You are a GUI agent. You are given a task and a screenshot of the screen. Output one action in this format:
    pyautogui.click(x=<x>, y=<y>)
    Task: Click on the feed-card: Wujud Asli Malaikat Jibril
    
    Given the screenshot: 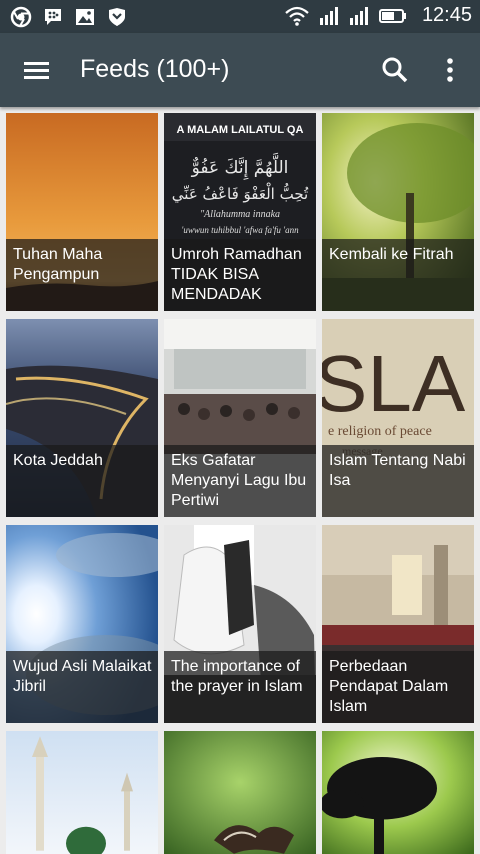 What is the action you would take?
    pyautogui.click(x=82, y=624)
    